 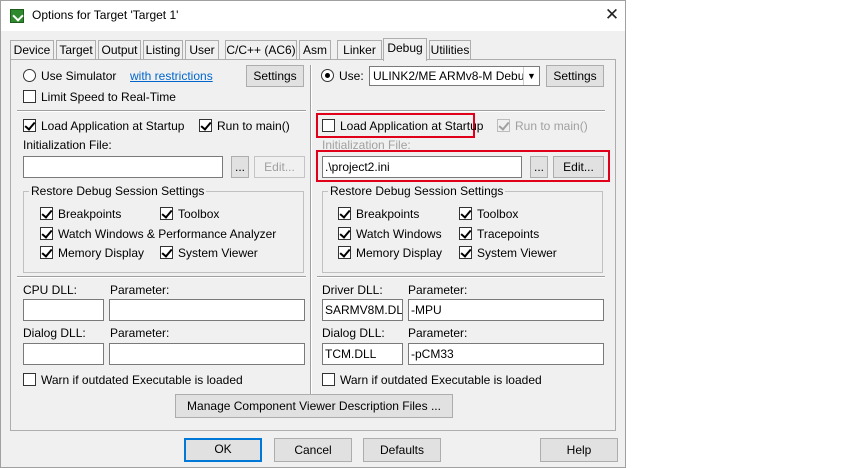 I want to click on init-file-field, so click(x=123, y=167).